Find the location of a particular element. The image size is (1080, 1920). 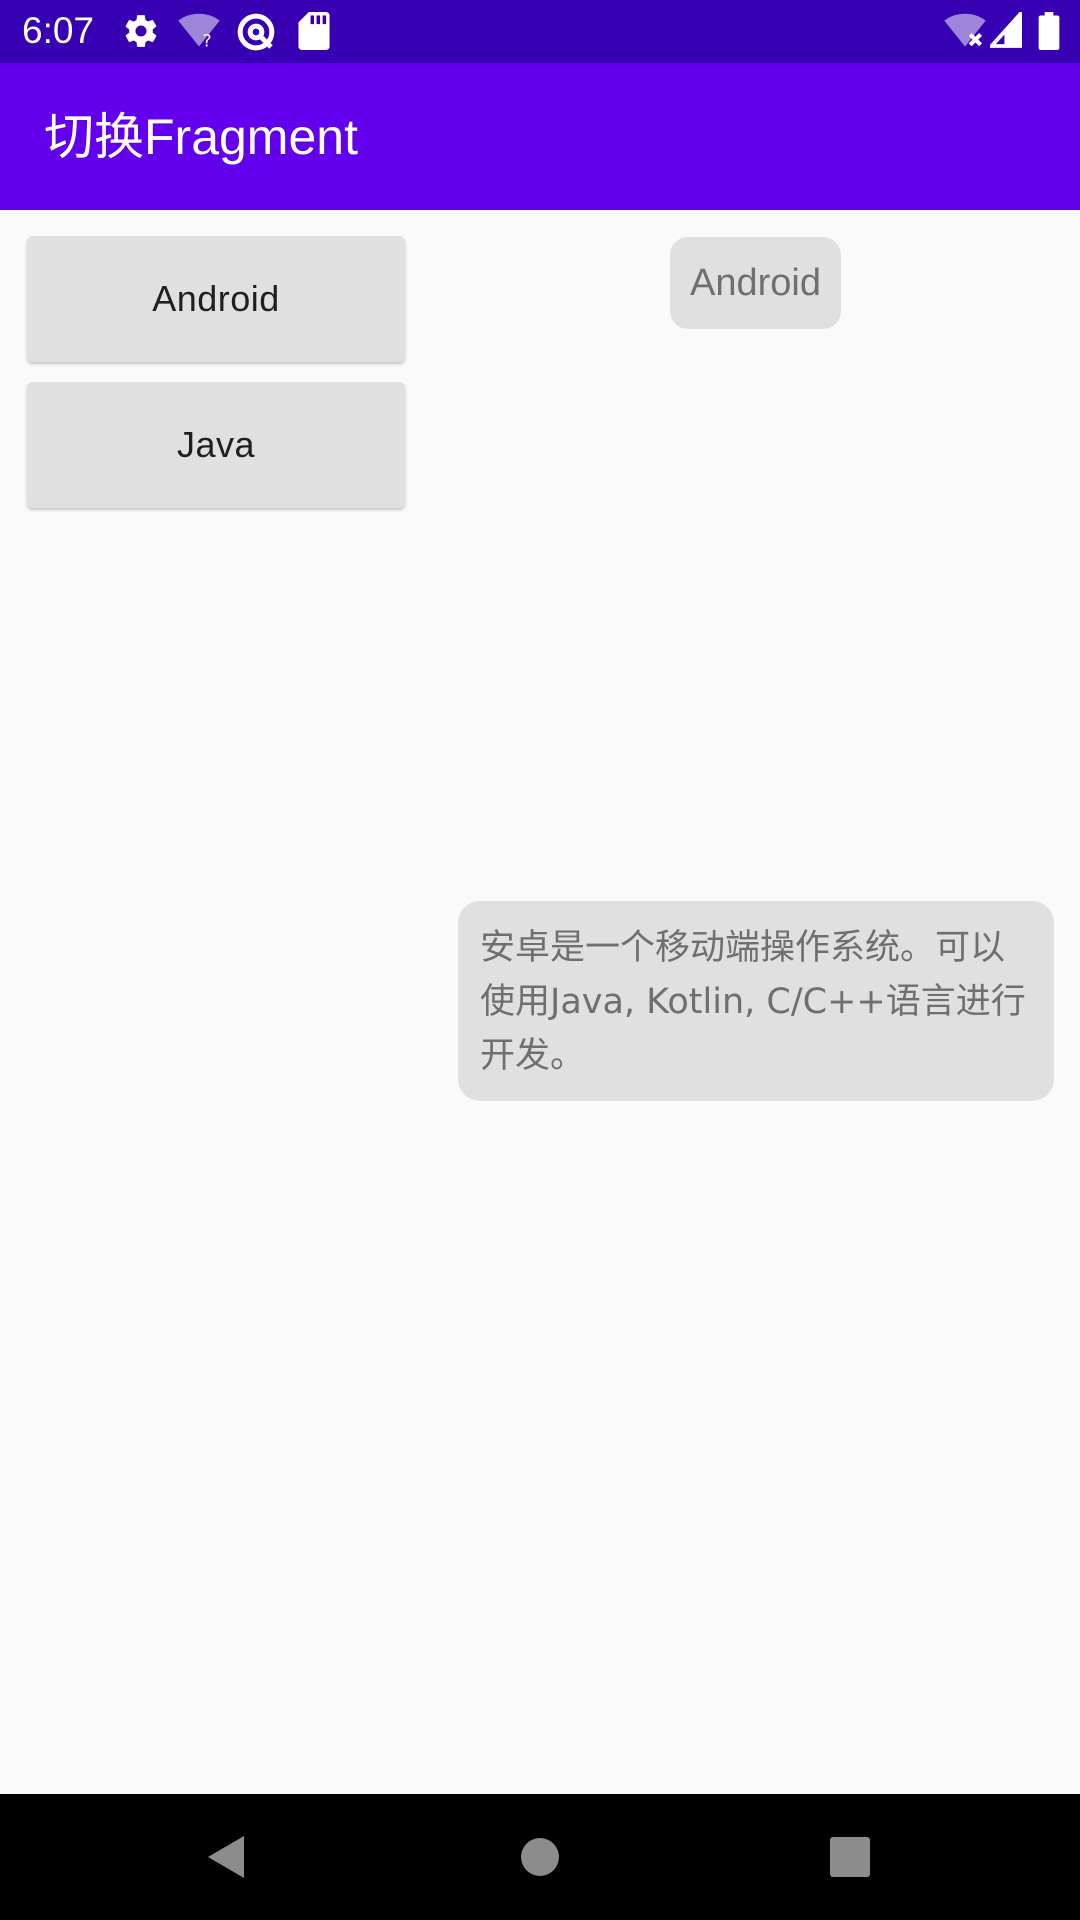

back-icon is located at coordinates (226, 1857).